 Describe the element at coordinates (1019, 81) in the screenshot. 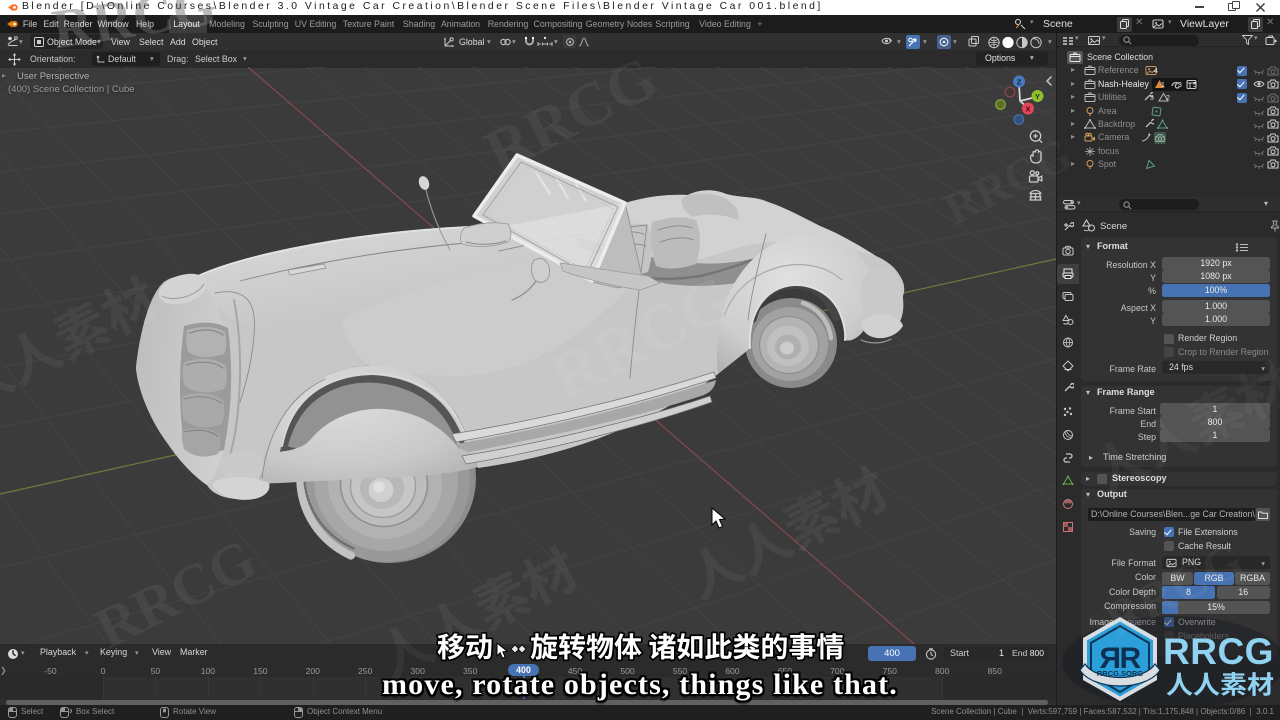

I see `svg-text: Z` at that location.